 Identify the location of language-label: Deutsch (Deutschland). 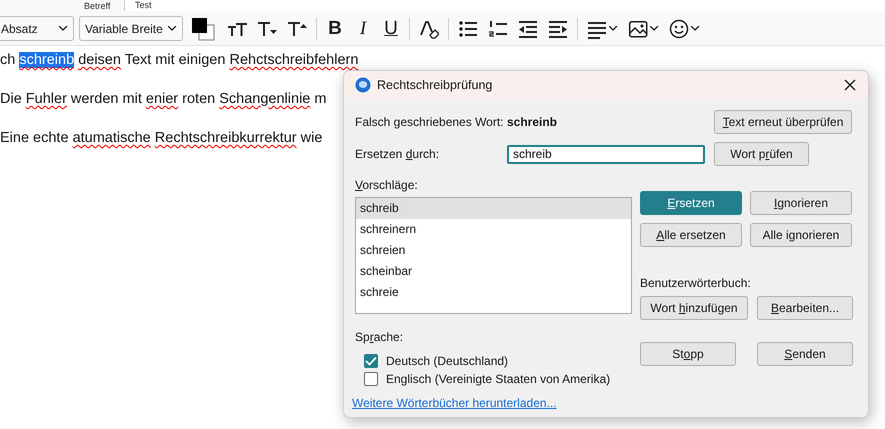
(447, 361).